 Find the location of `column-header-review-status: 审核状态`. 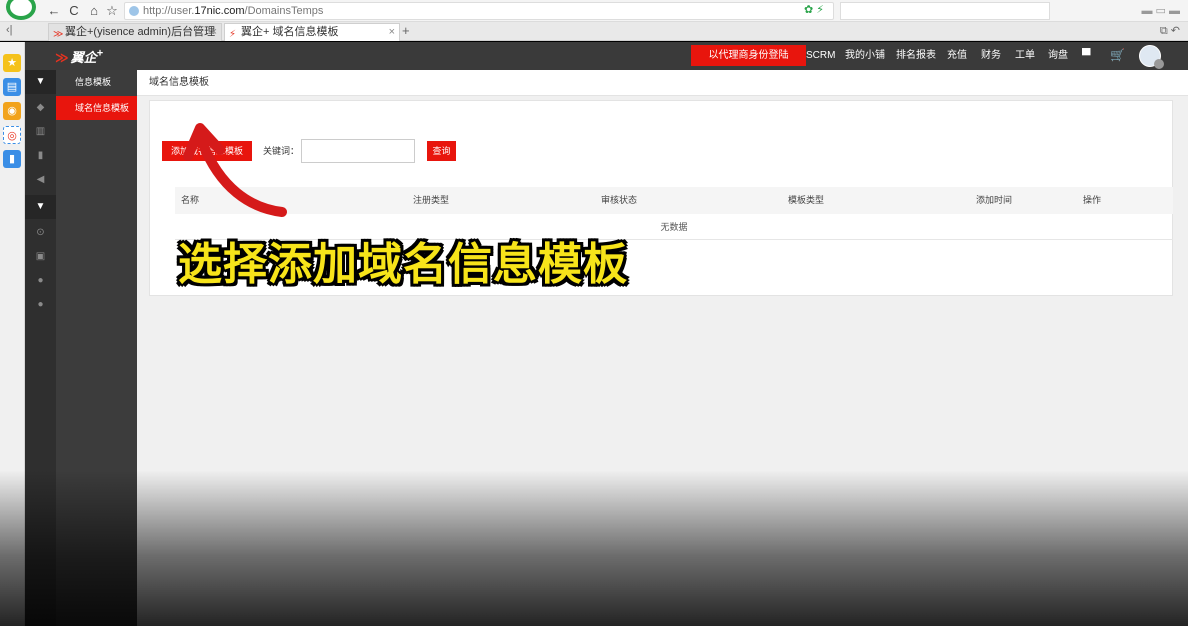

column-header-review-status: 审核状态 is located at coordinates (619, 200).